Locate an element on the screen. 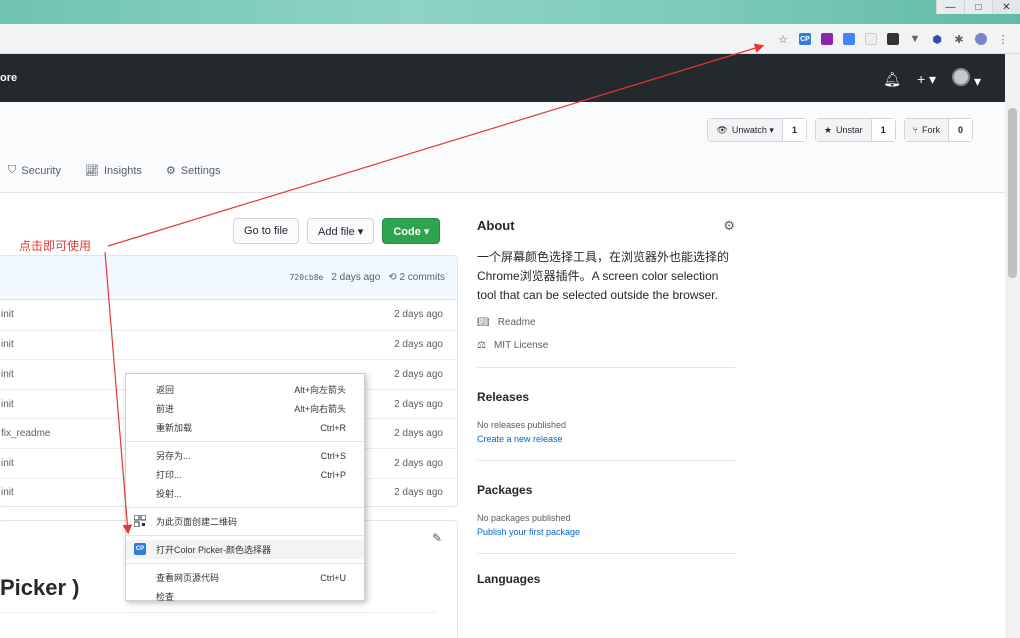 This screenshot has width=1020, height=638. context-item-shortcut: Ctrl+U is located at coordinates (333, 577).